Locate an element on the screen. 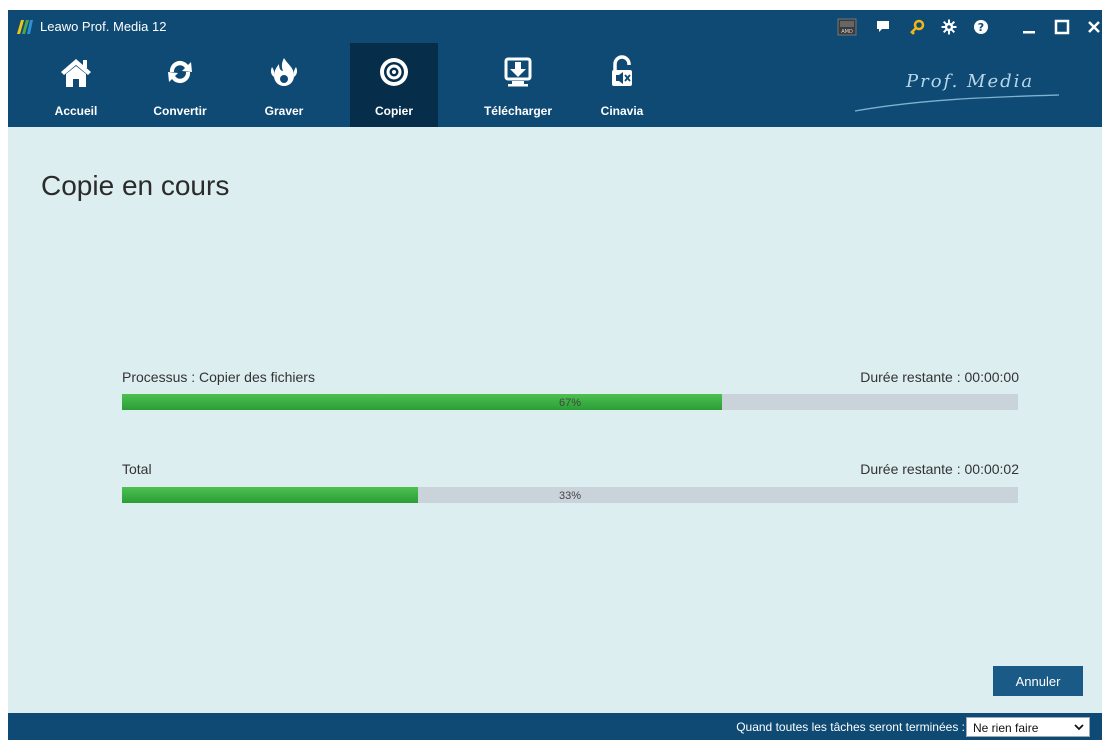 The height and width of the screenshot is (740, 1102). settings-icon is located at coordinates (949, 27).